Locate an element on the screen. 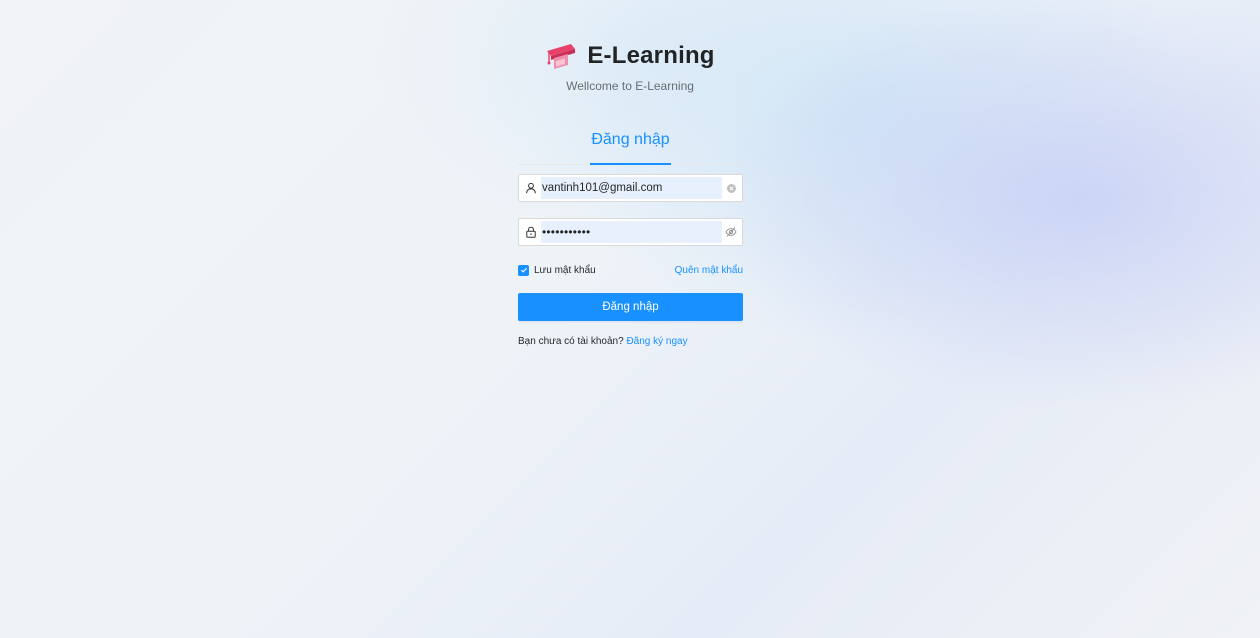  login-button: Đăng nhập is located at coordinates (630, 307).